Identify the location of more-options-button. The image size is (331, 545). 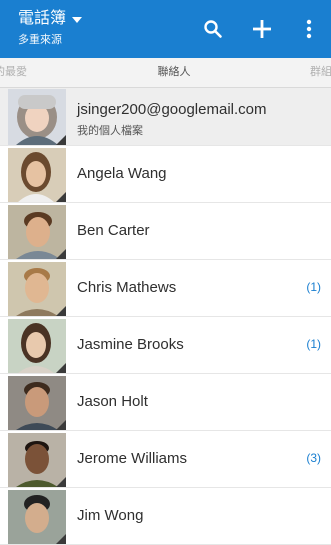
(309, 29).